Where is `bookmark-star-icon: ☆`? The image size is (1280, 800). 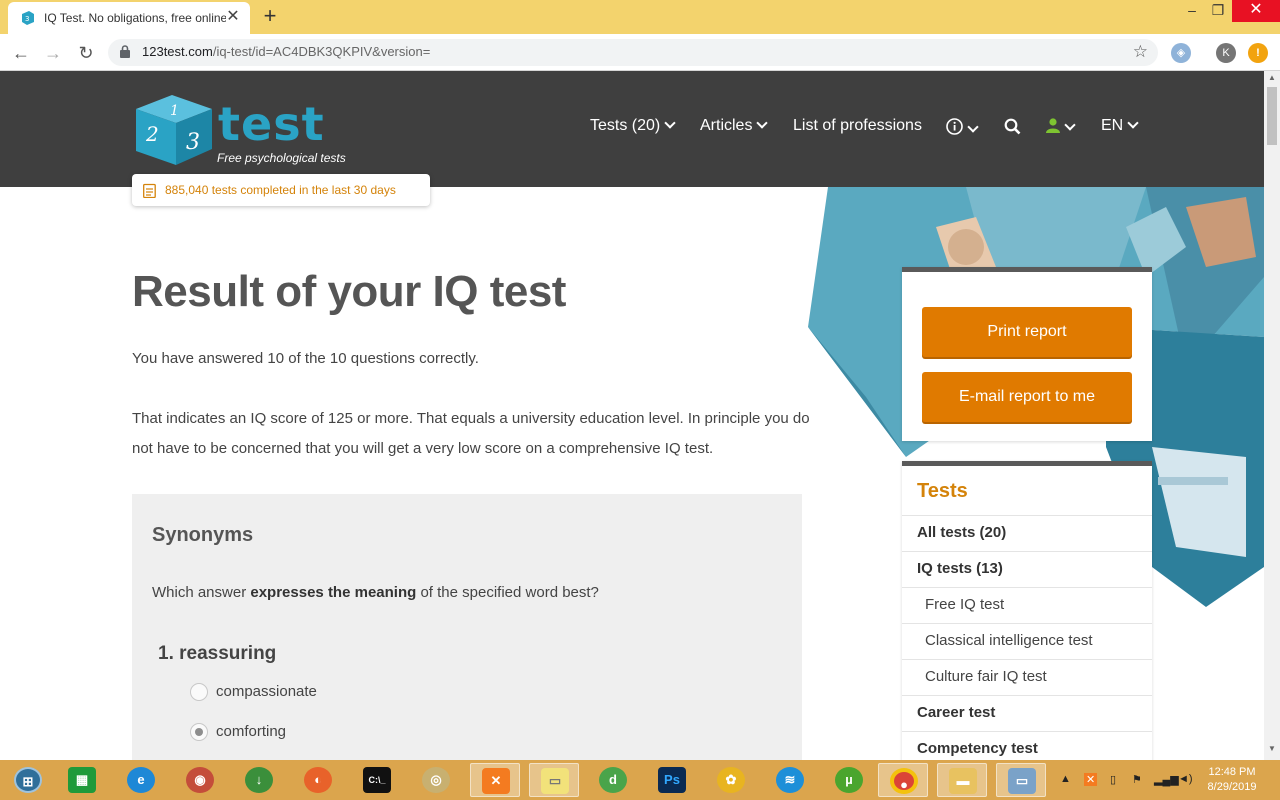
bookmark-star-icon: ☆ is located at coordinates (1140, 52).